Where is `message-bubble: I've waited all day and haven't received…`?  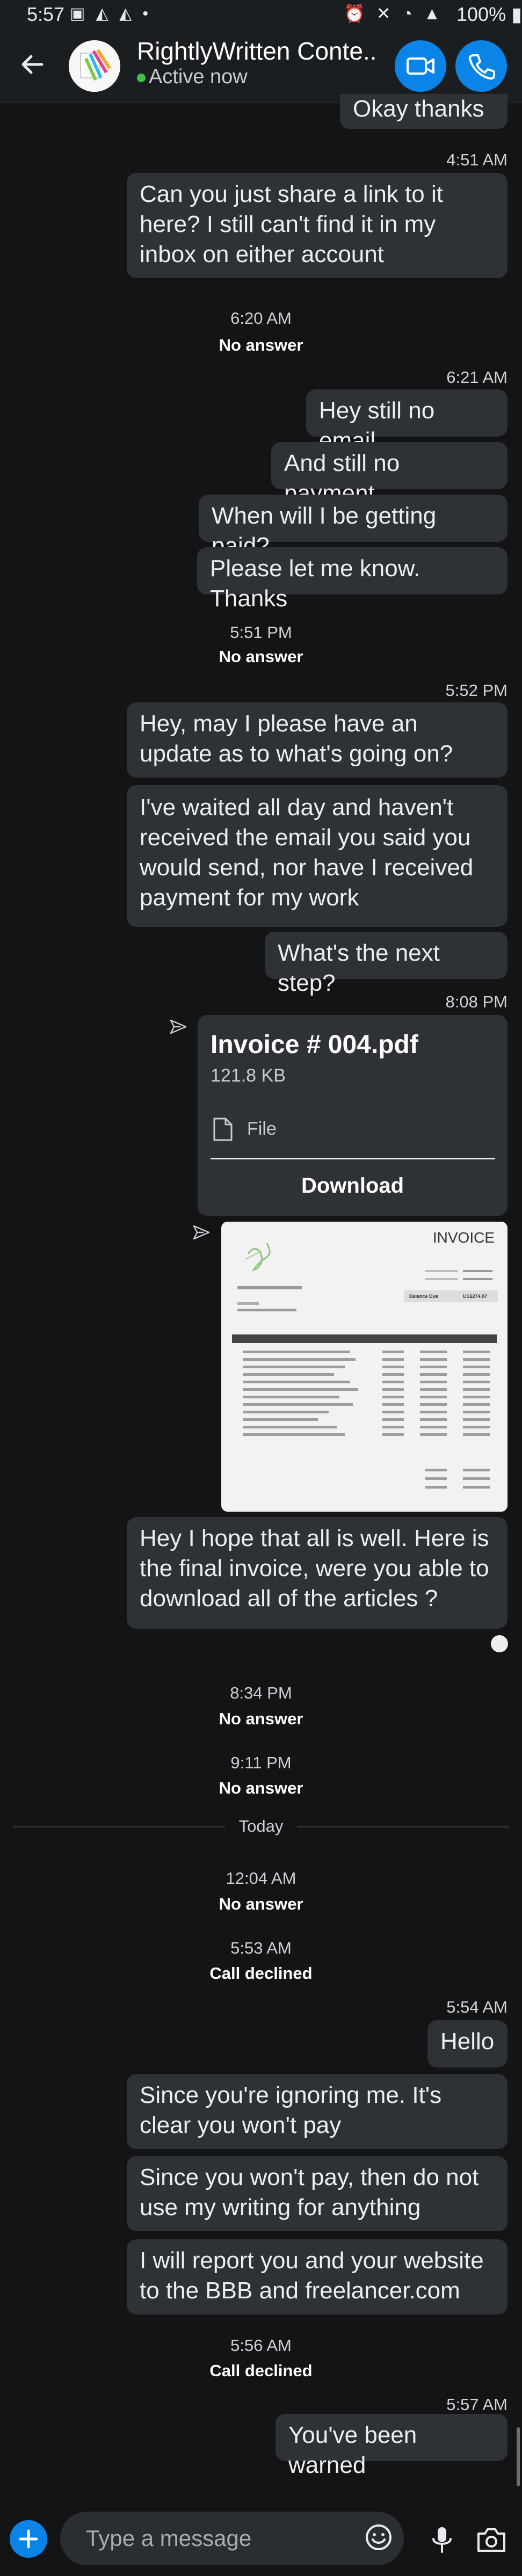
message-bubble: I've waited all day and haven't received… is located at coordinates (317, 856).